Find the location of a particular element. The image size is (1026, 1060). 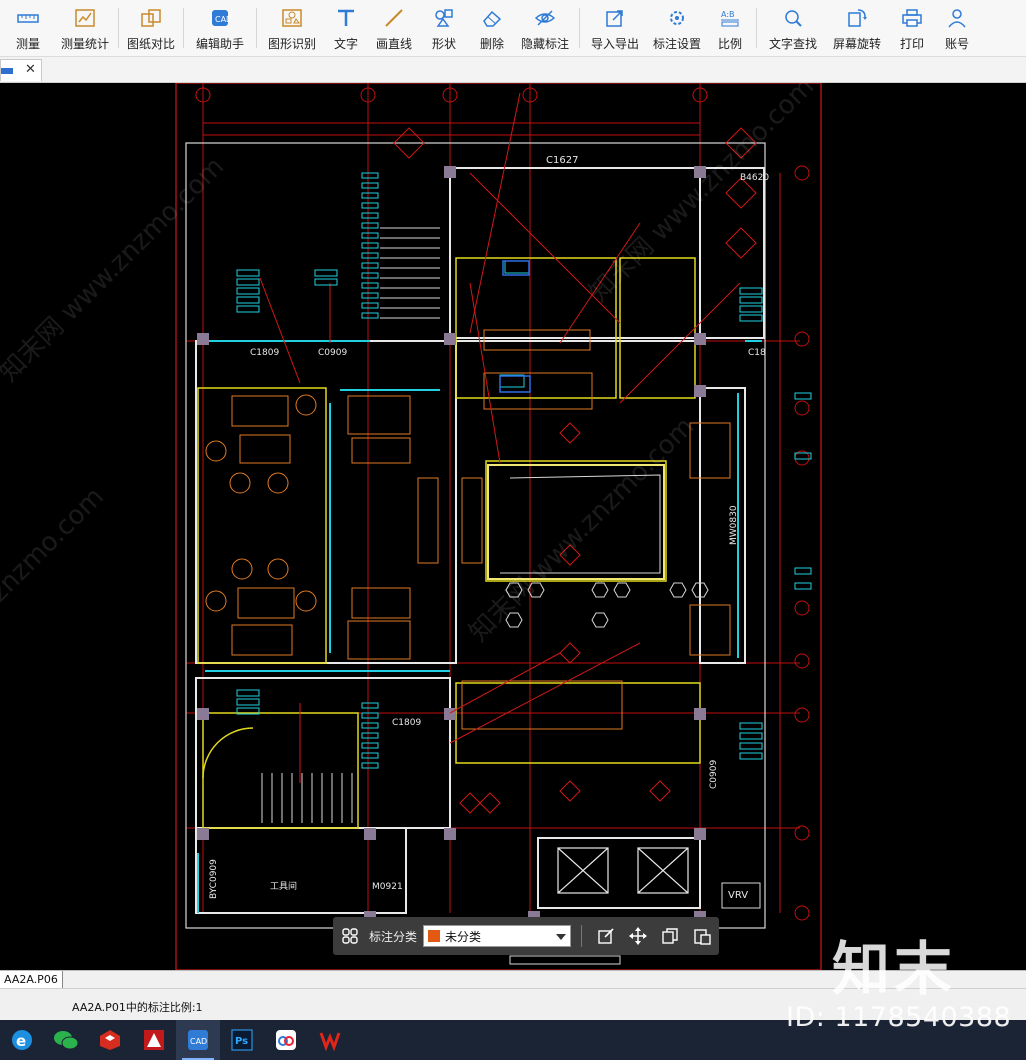

edit-mark-icon is located at coordinates (606, 936).